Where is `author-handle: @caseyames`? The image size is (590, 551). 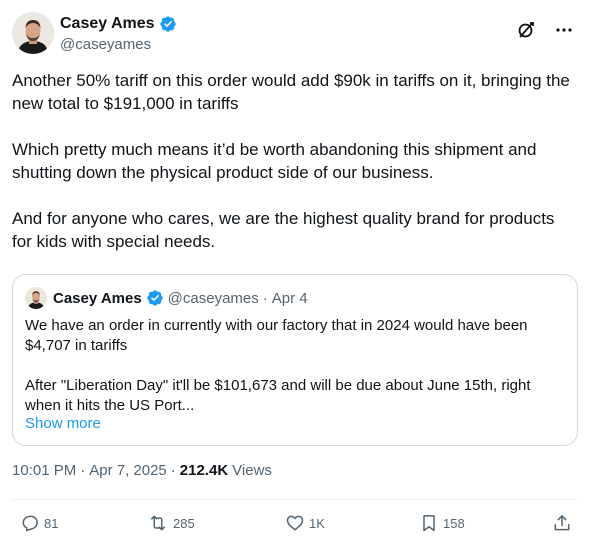 author-handle: @caseyames is located at coordinates (118, 45).